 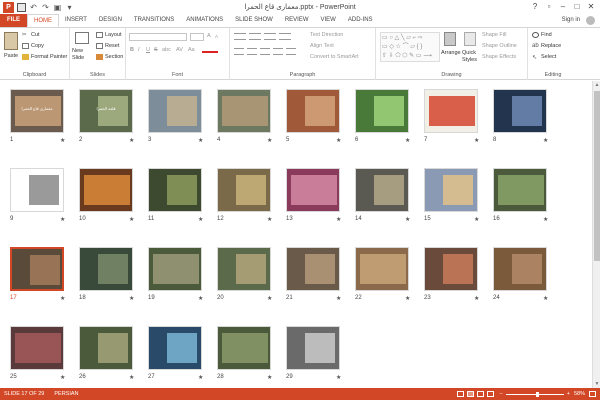 What do you see at coordinates (269, 37) in the screenshot?
I see `list-buttons` at bounding box center [269, 37].